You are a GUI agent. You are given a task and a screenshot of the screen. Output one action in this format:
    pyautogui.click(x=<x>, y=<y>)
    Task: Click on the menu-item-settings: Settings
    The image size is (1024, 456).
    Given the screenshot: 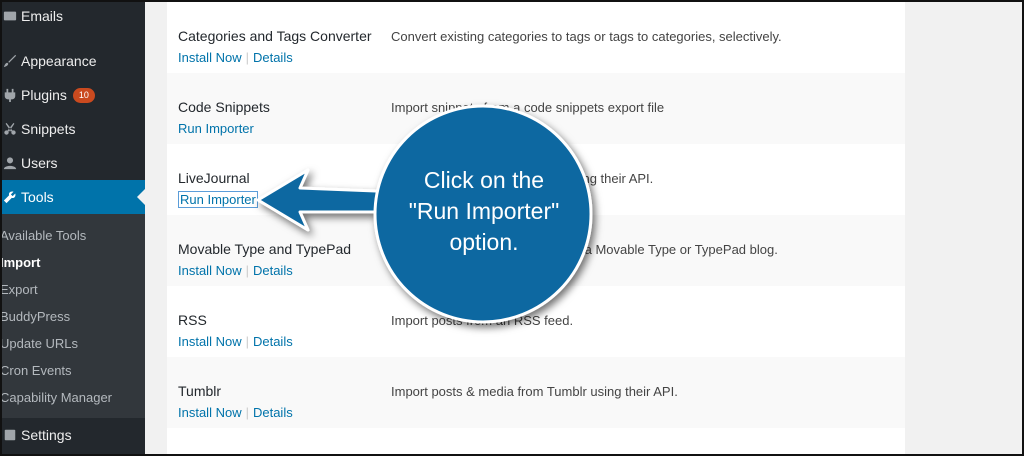 What is the action you would take?
    pyautogui.click(x=72, y=435)
    